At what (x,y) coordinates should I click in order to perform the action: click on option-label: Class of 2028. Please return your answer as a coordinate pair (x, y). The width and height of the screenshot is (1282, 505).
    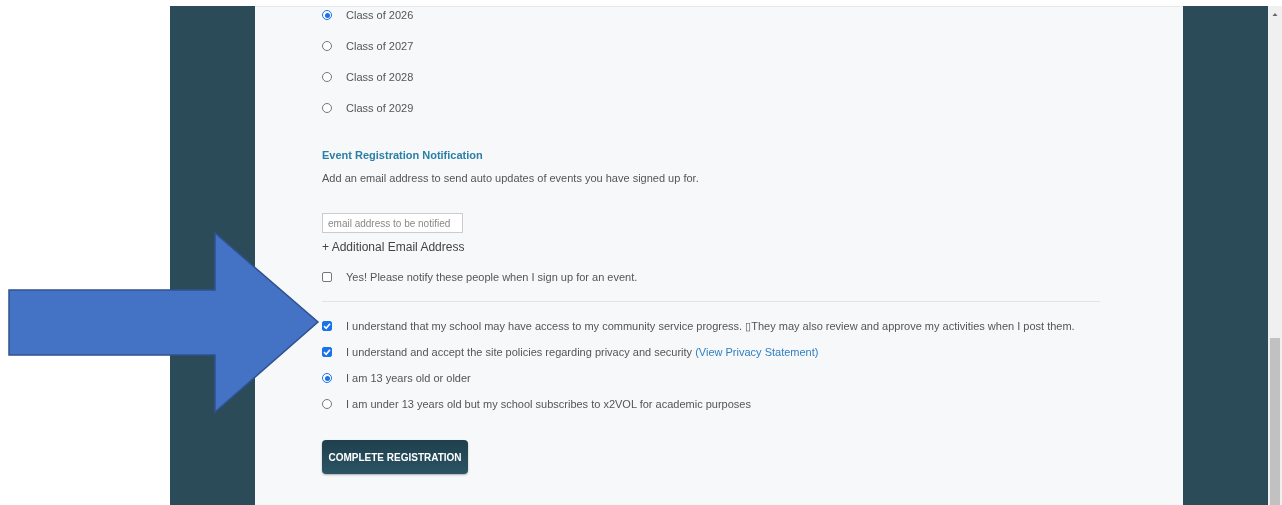
    Looking at the image, I should click on (380, 77).